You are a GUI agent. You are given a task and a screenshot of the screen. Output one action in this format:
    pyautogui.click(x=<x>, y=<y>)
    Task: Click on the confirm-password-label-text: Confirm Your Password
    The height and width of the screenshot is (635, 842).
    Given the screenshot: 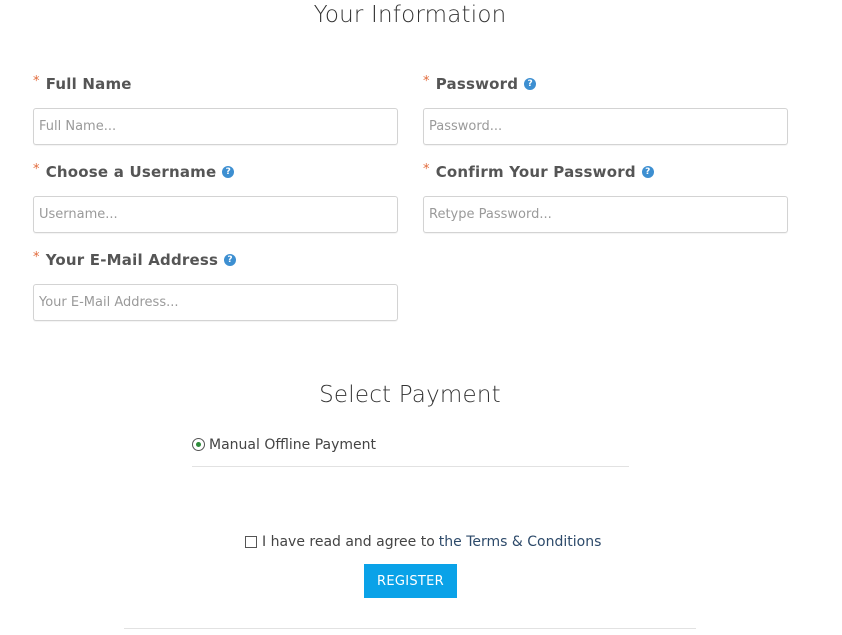 What is the action you would take?
    pyautogui.click(x=535, y=172)
    